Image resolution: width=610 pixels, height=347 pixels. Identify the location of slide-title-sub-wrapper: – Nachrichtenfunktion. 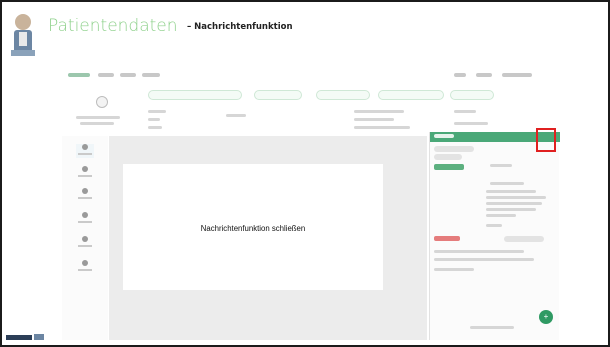
(240, 27).